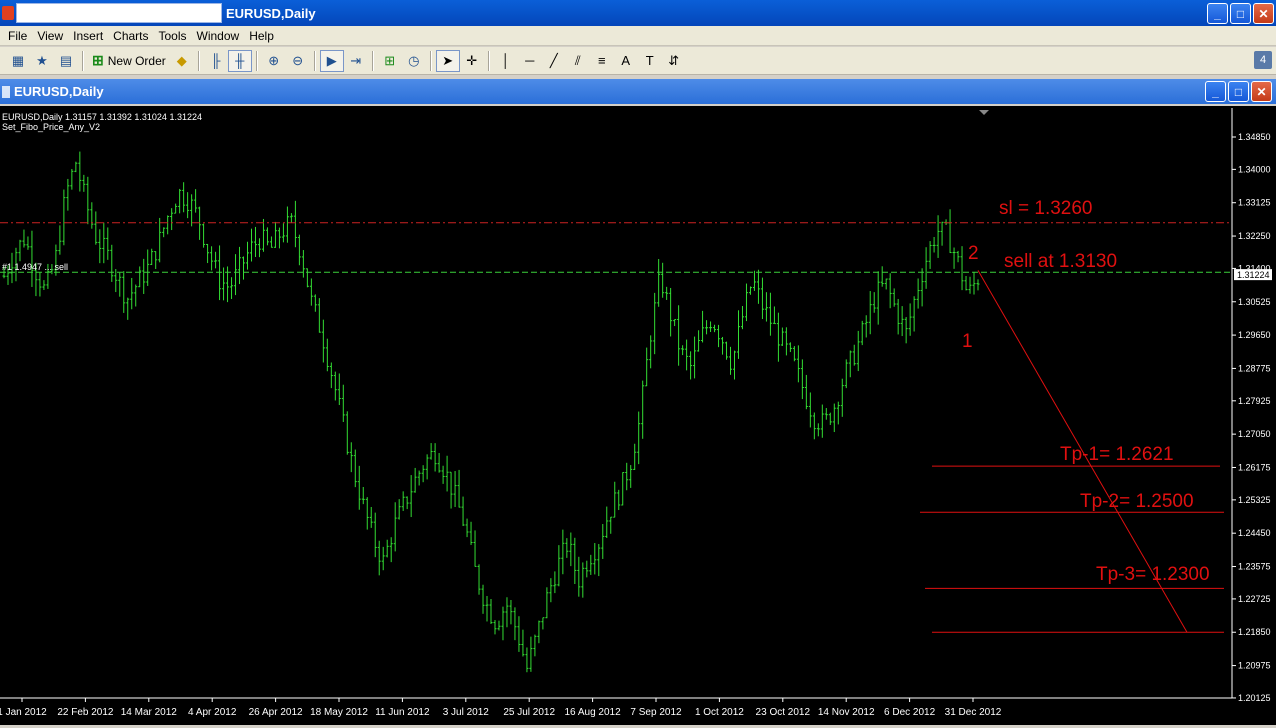 The width and height of the screenshot is (1276, 728). Describe the element at coordinates (1238, 91) in the screenshot. I see `chart-maximize-button: □` at that location.